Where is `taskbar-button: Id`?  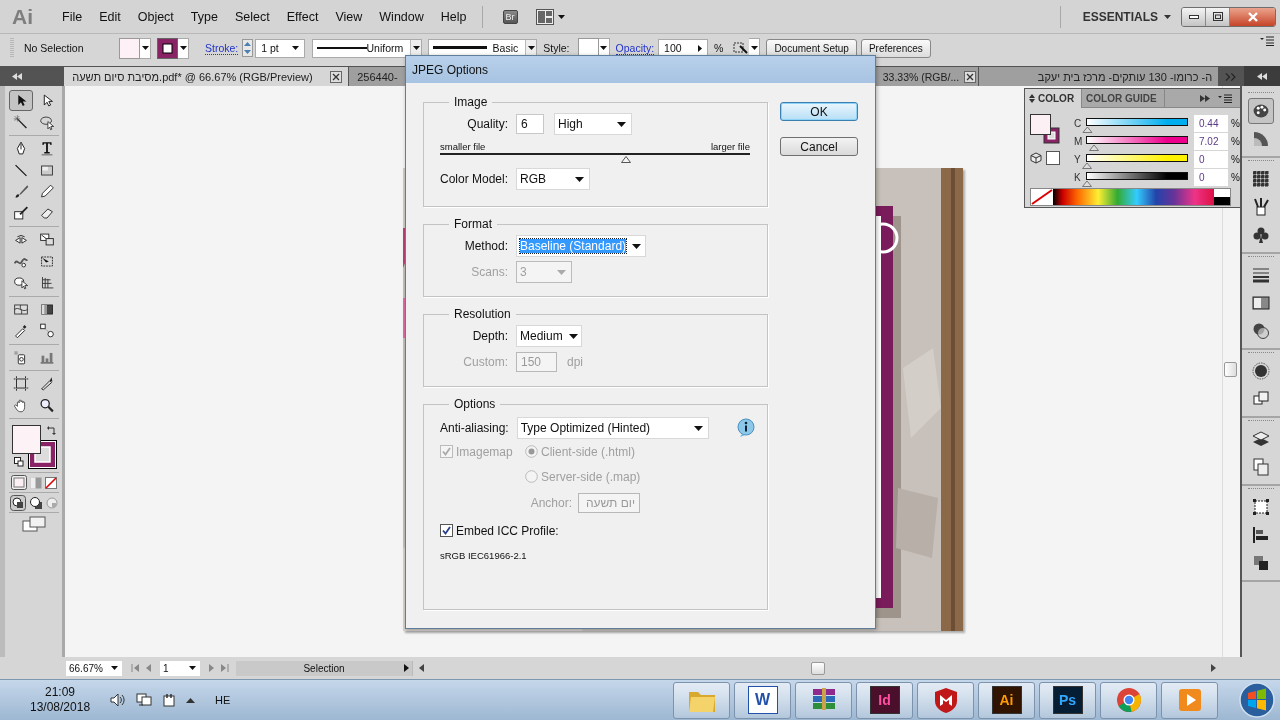 taskbar-button: Id is located at coordinates (884, 700).